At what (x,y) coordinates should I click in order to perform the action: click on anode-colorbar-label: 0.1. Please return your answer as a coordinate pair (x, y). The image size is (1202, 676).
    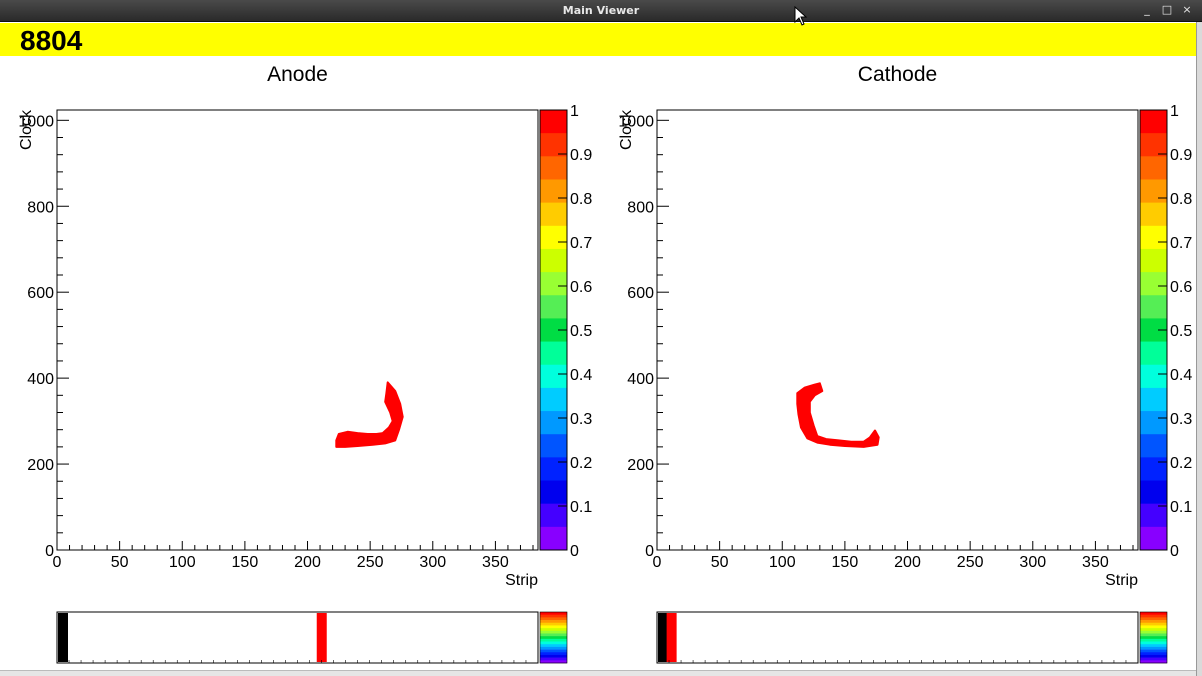
    Looking at the image, I should click on (581, 507).